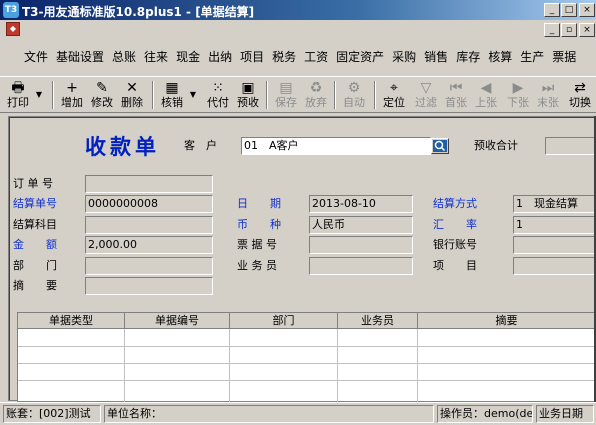  Describe the element at coordinates (172, 88) in the screenshot. I see `verify-icon: ▦` at that location.